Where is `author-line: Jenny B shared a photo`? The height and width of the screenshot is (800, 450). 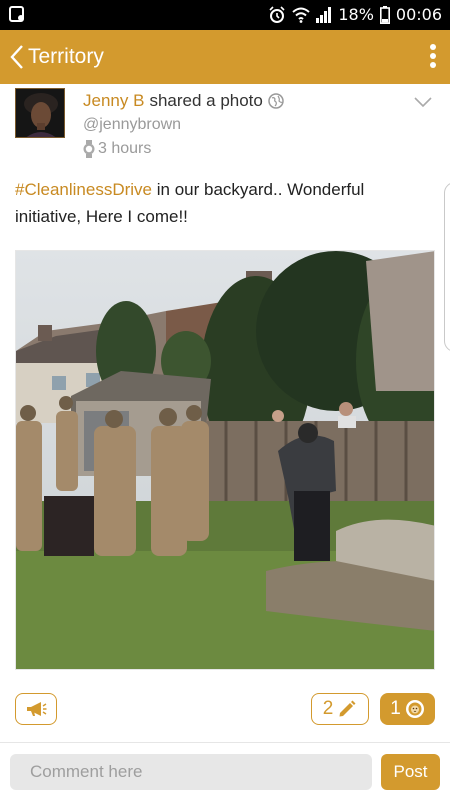
author-line: Jenny B shared a photo is located at coordinates (183, 101).